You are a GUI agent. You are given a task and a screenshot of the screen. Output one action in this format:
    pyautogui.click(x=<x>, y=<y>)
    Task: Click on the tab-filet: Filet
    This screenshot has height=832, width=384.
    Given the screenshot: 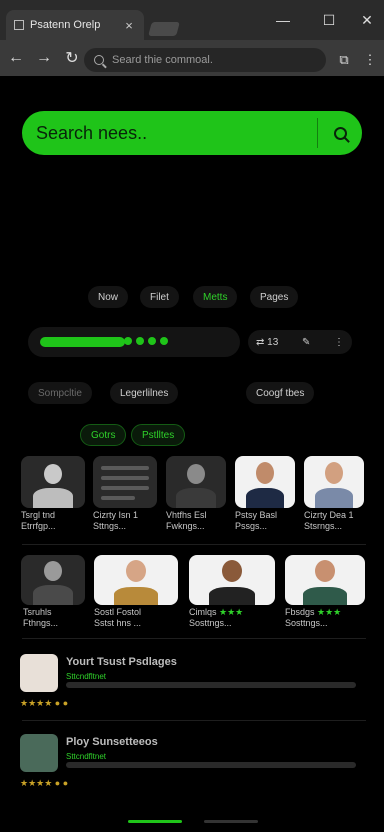 What is the action you would take?
    pyautogui.click(x=159, y=297)
    